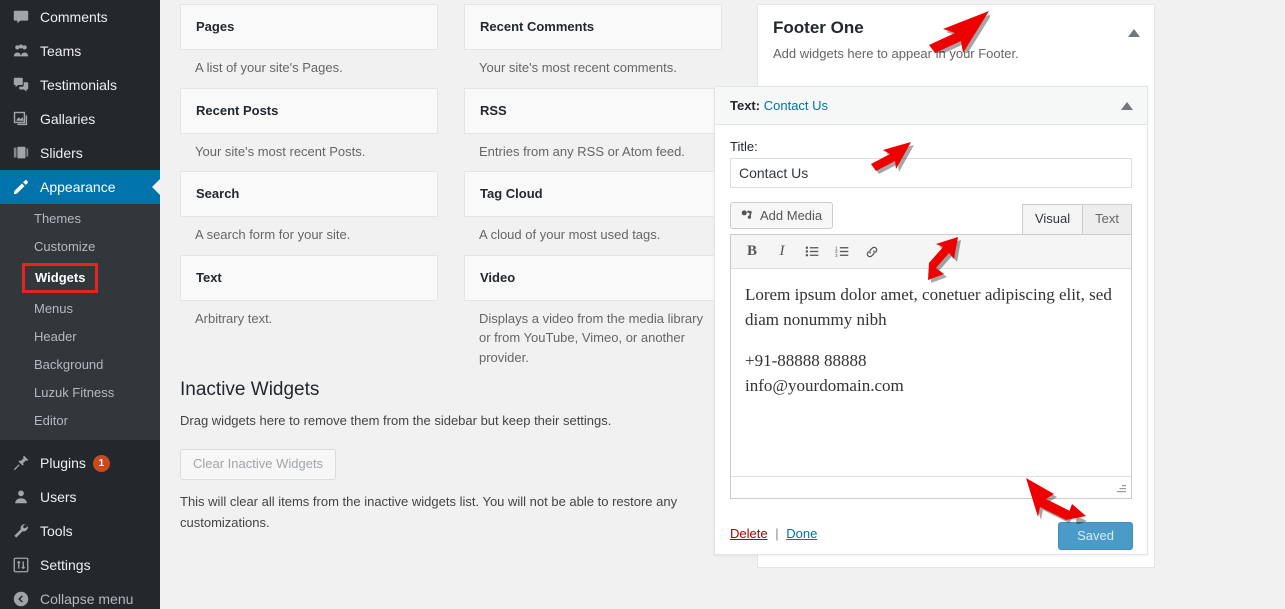  Describe the element at coordinates (21, 463) in the screenshot. I see `plugins-icon` at that location.